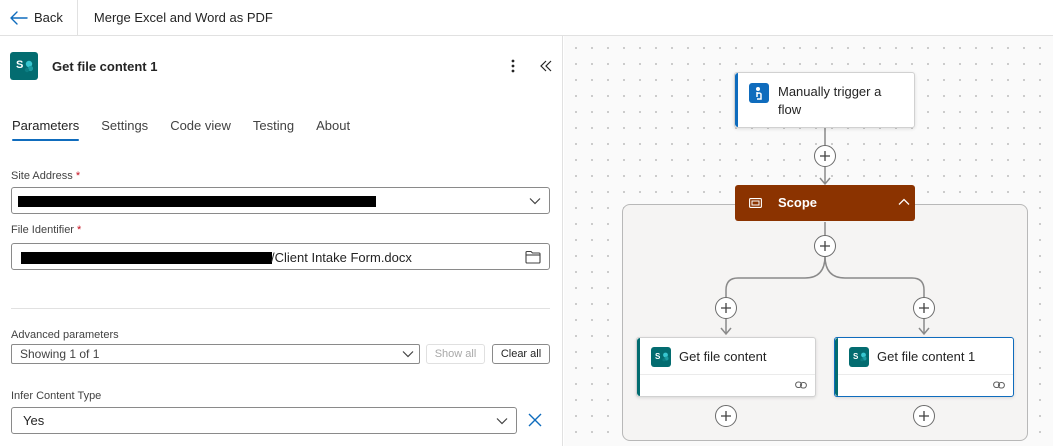 This screenshot has width=1053, height=446. I want to click on advanced-parameters-label: Advanced parameters, so click(65, 335).